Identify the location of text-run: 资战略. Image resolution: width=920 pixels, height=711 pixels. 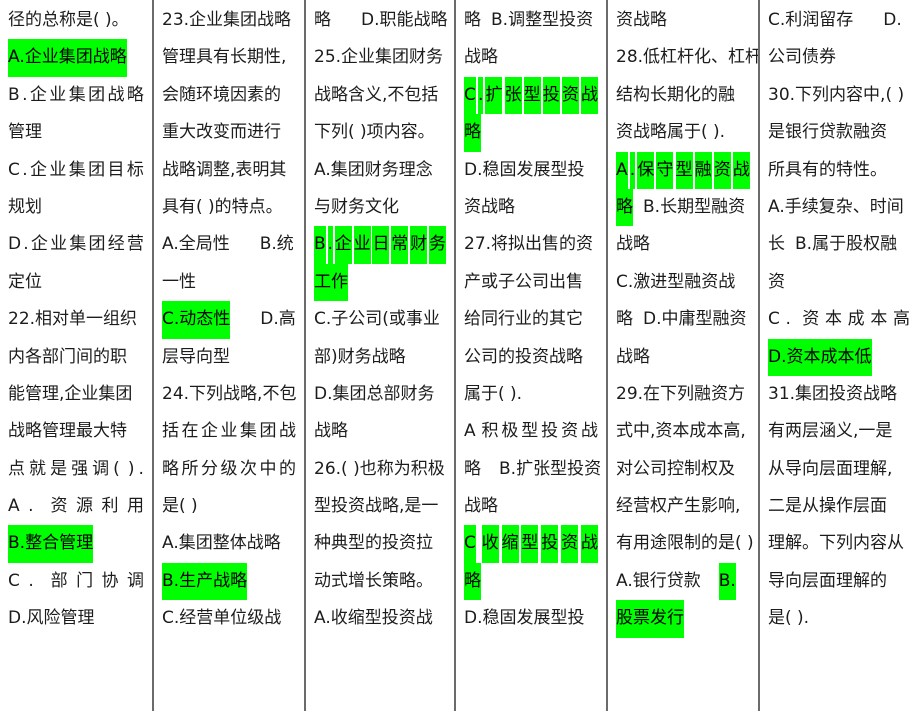
(641, 20).